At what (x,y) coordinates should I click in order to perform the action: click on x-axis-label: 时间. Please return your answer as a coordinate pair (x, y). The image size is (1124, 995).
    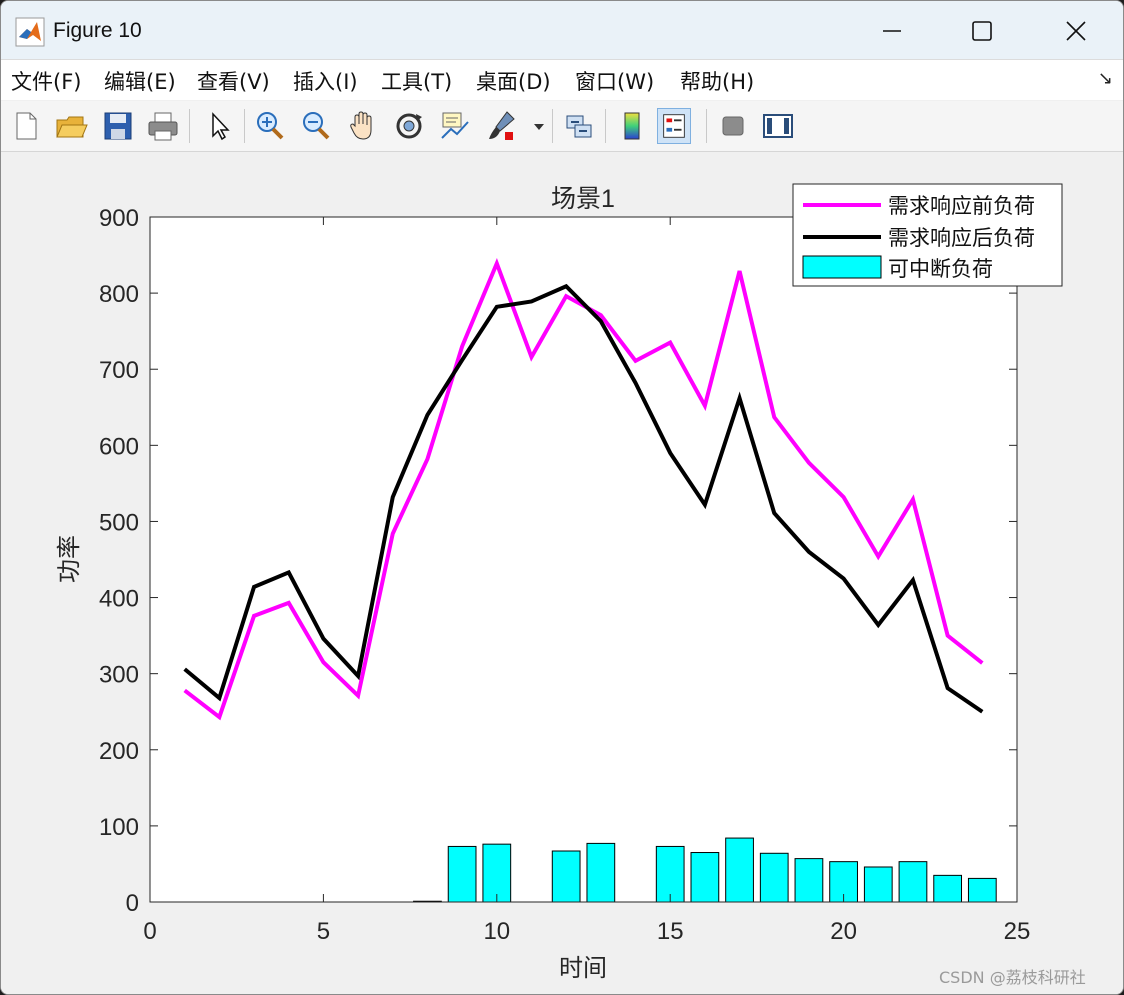
    Looking at the image, I should click on (583, 968).